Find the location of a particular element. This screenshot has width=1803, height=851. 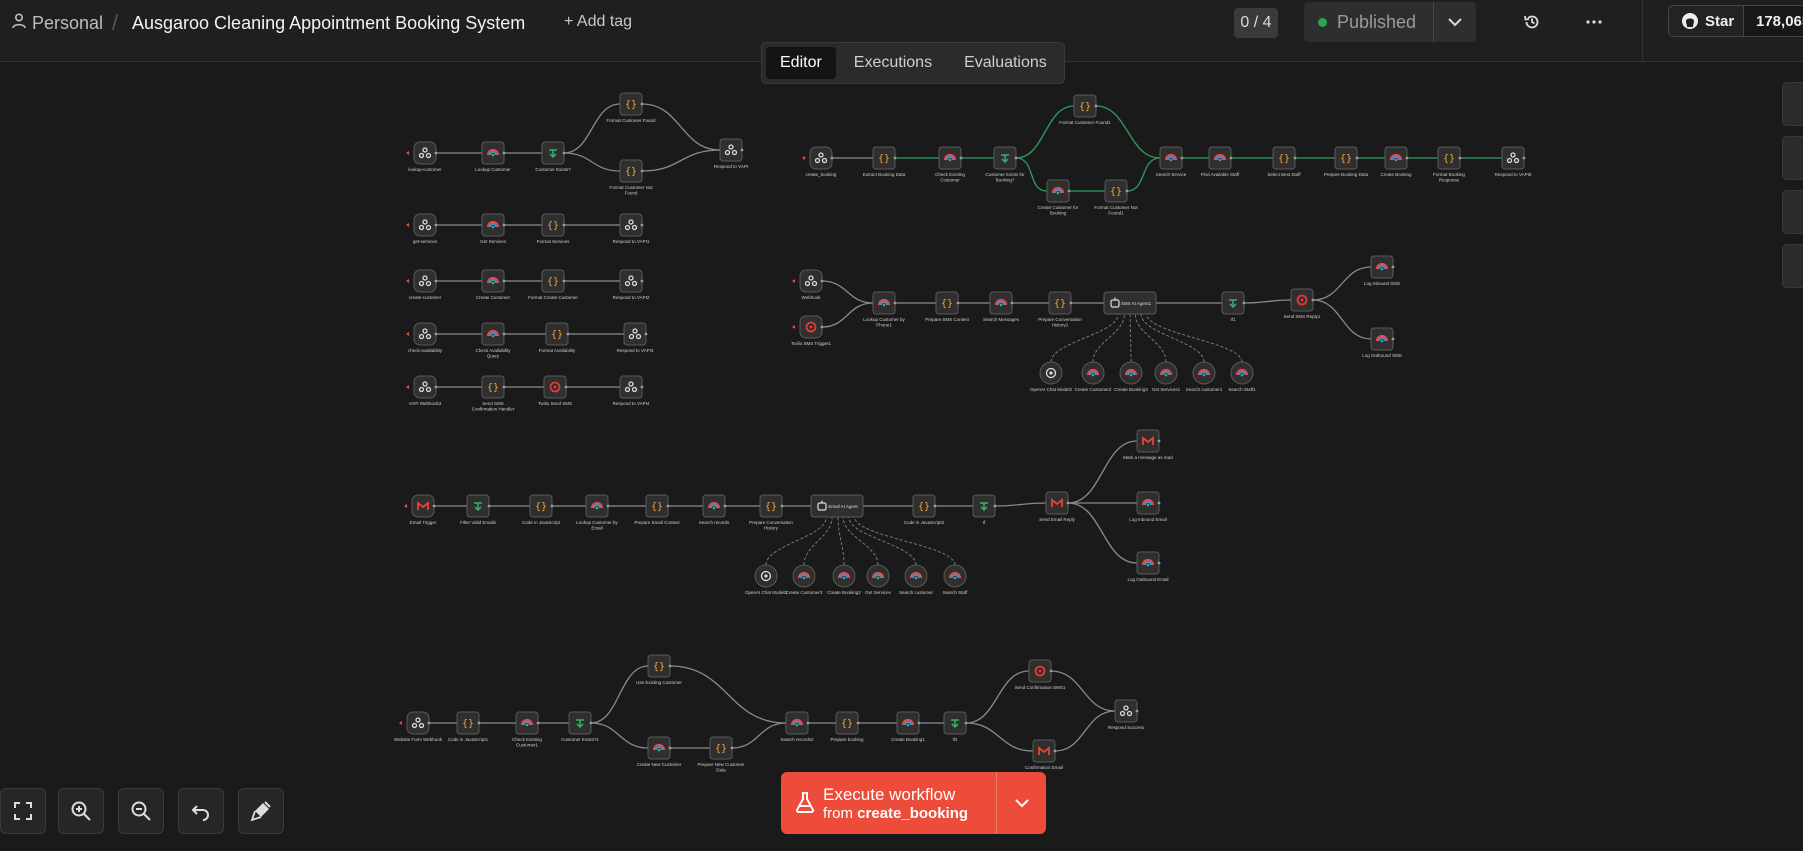

workflow-node: {} Prepare Booking Data is located at coordinates (1346, 161).